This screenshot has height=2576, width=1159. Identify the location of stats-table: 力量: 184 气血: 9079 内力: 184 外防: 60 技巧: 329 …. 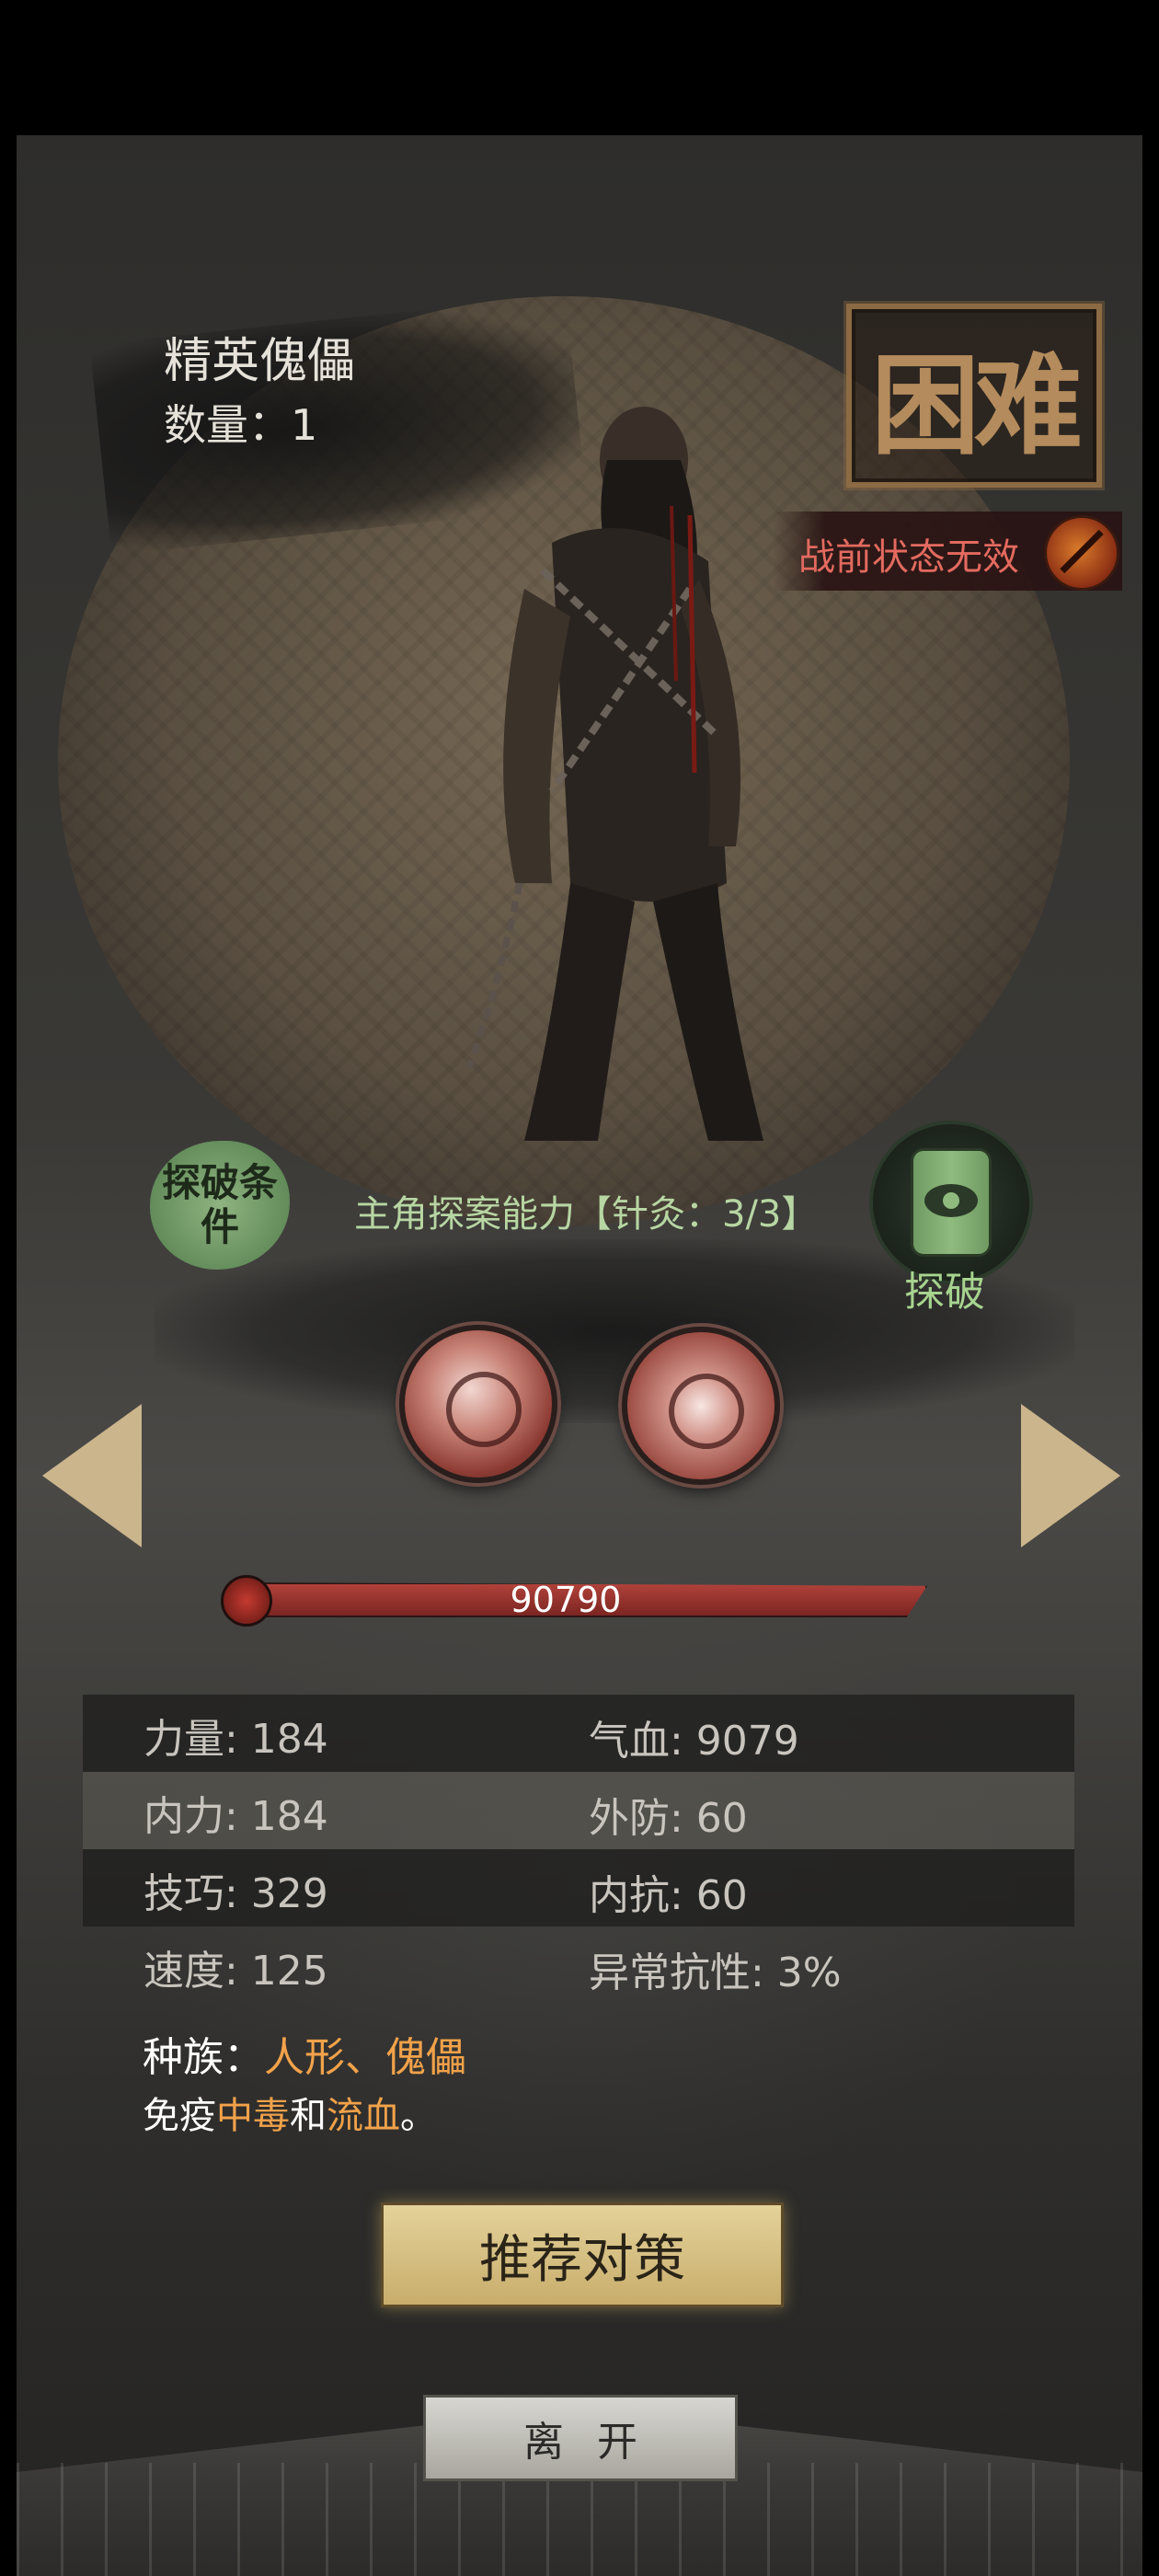
(578, 1849).